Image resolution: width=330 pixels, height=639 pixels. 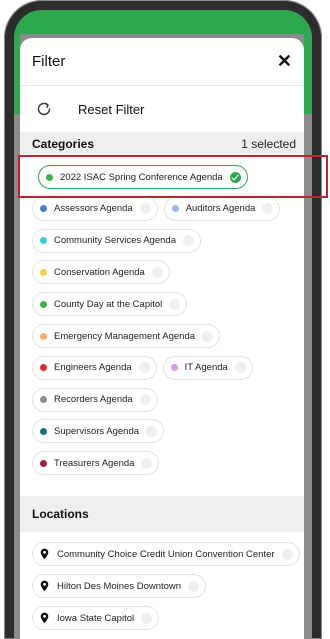 I want to click on refresh-icon, so click(x=44, y=109).